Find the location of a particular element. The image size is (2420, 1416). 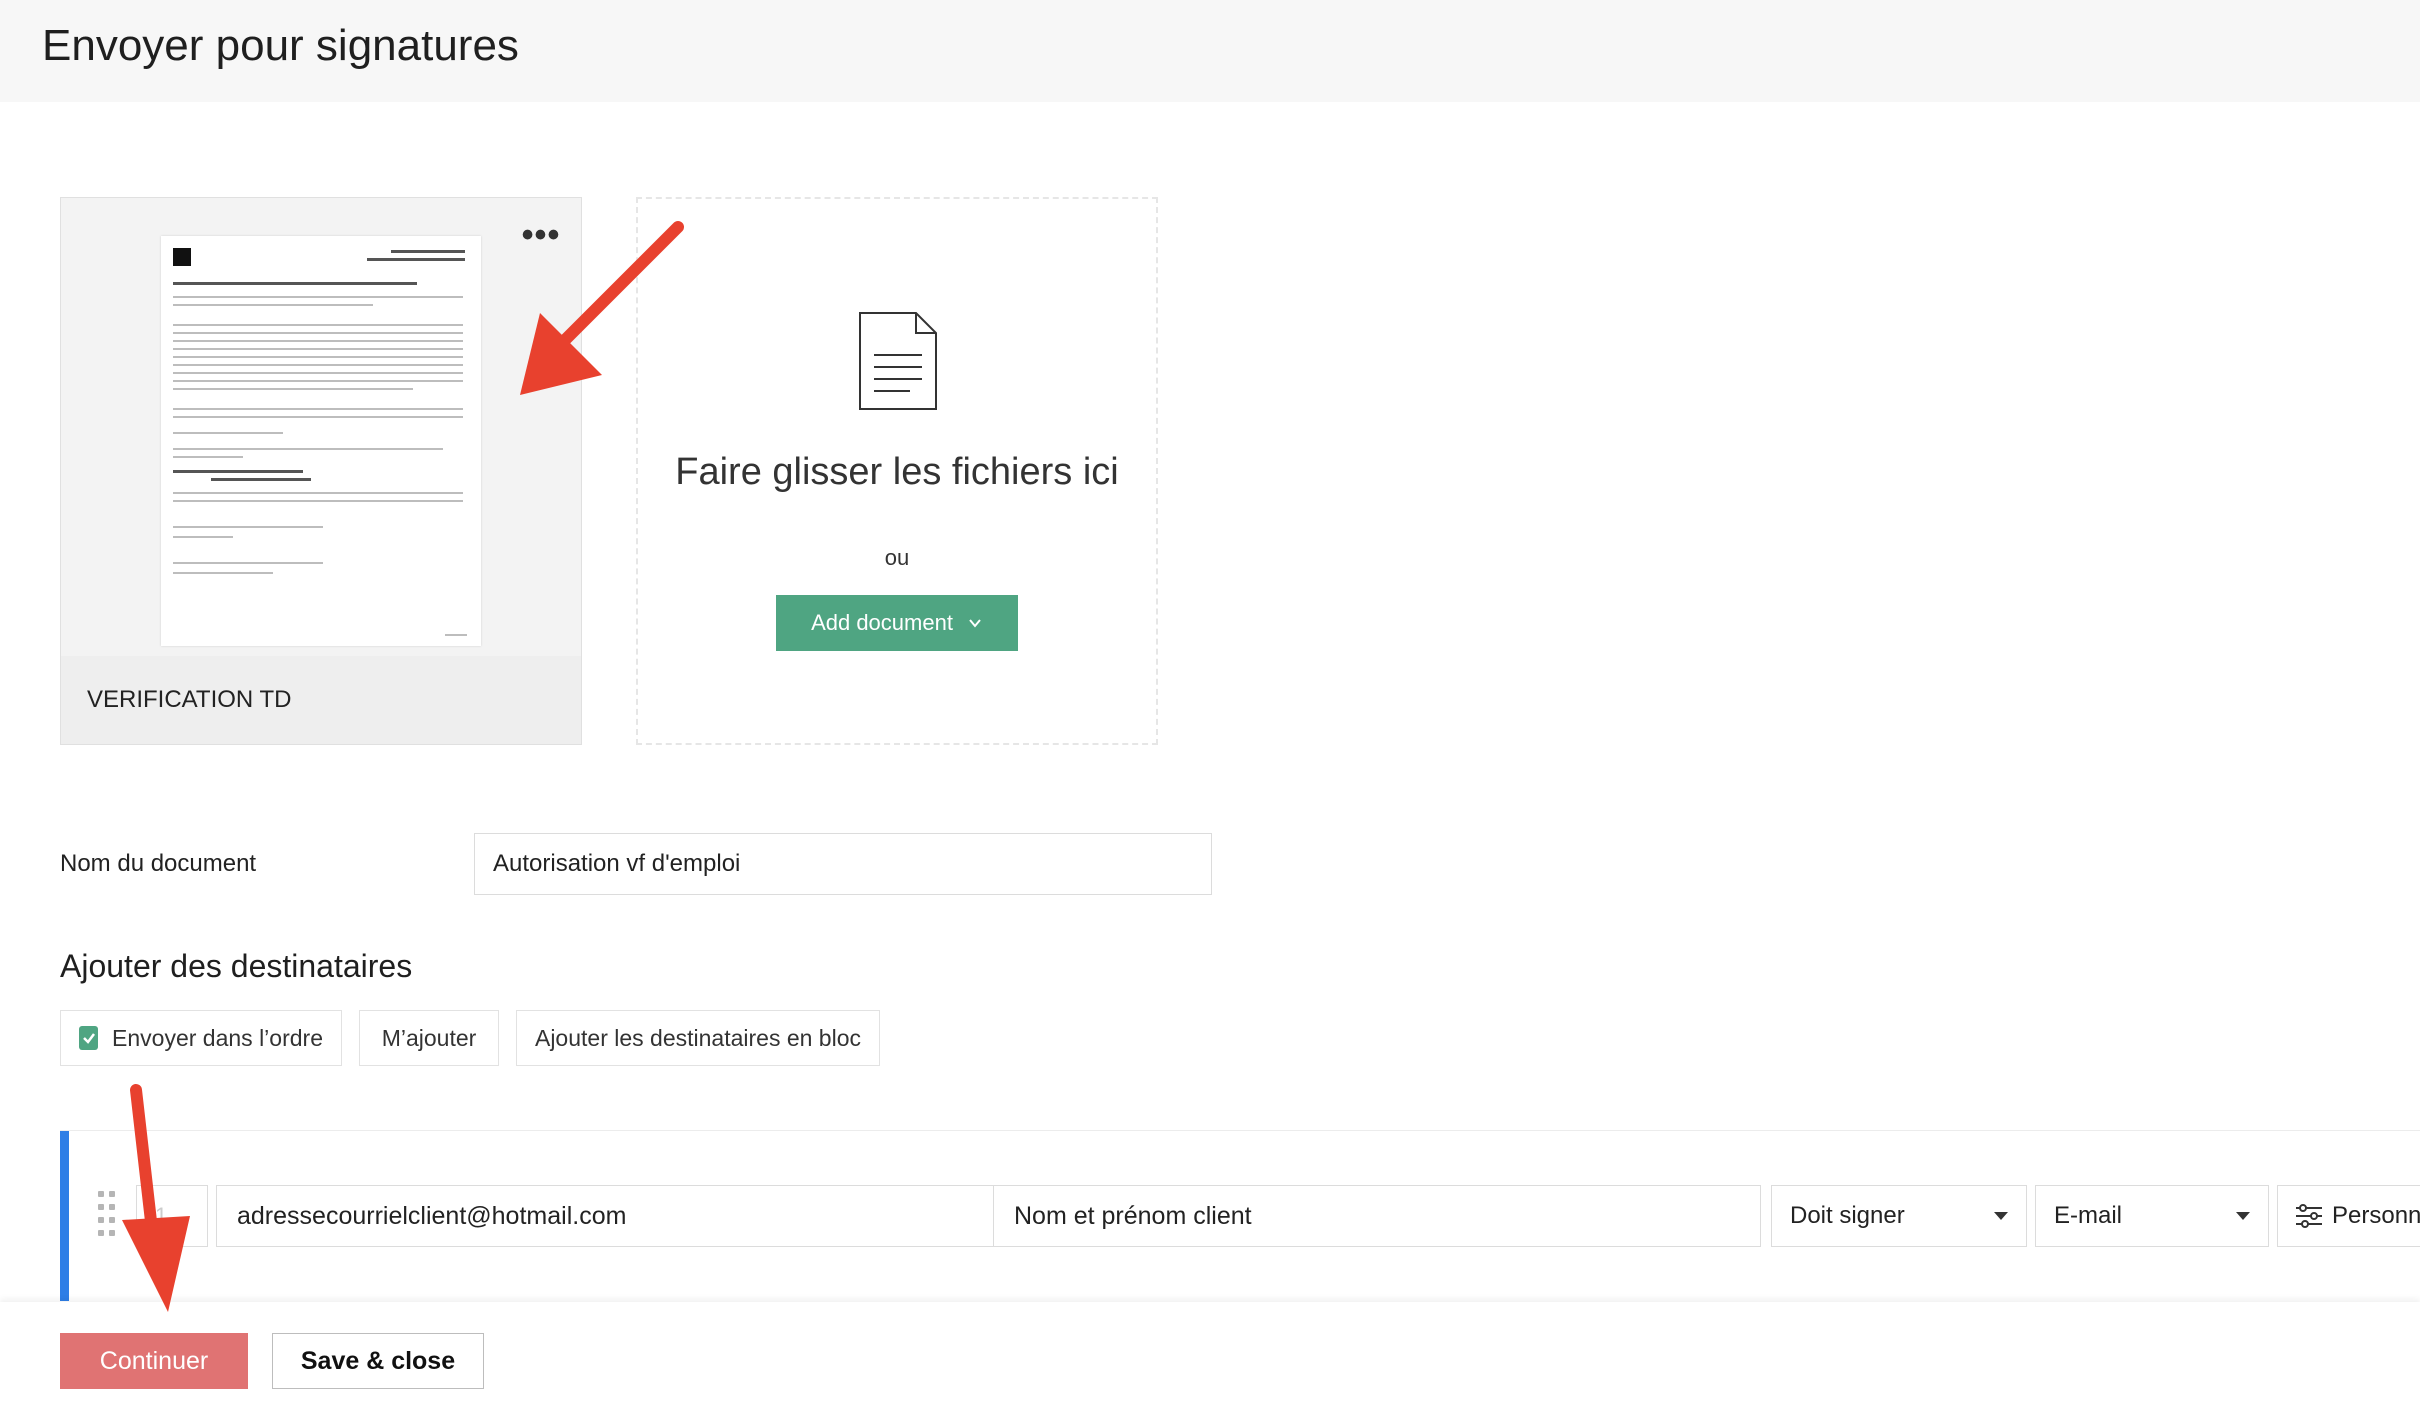

document-card: ••• VERIFICATION TD is located at coordinates (321, 471).